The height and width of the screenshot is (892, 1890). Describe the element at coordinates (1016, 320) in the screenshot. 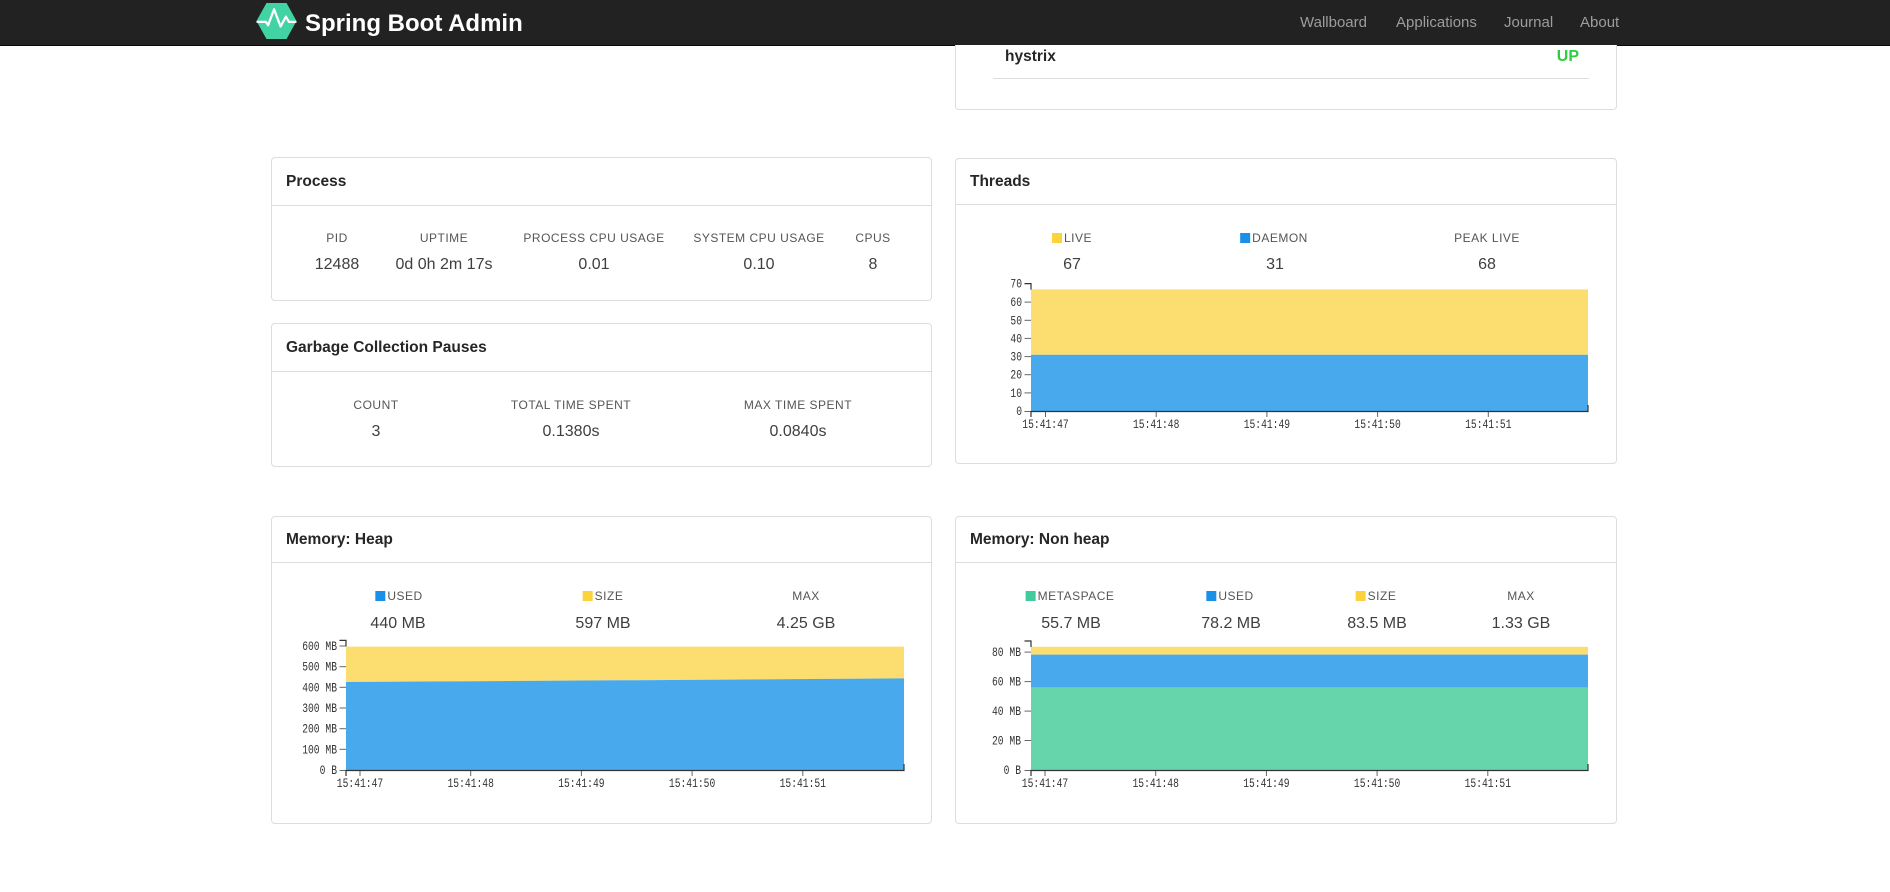

I see `svg-text: 50` at that location.